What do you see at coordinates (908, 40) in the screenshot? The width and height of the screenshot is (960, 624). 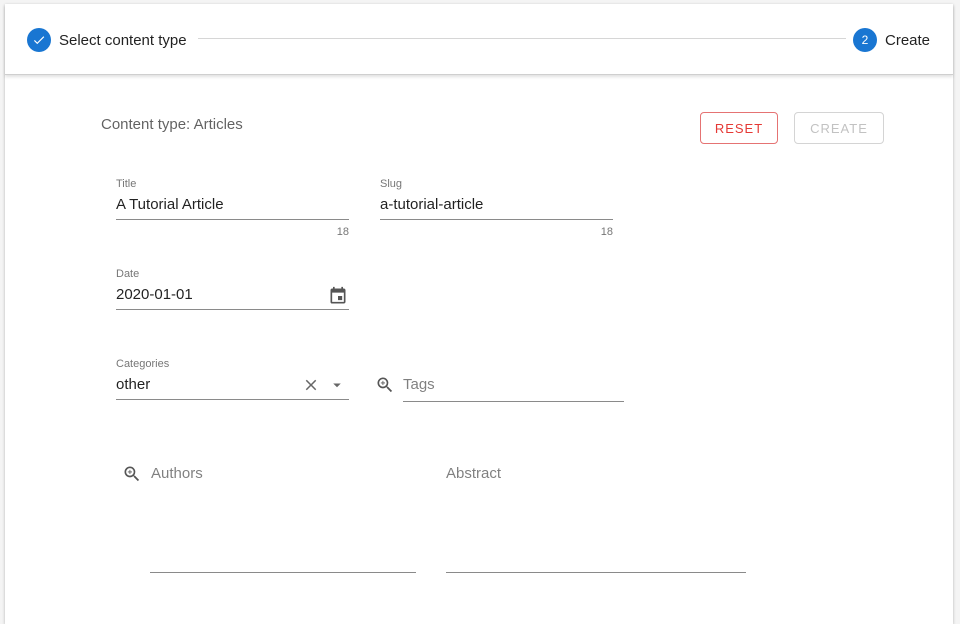 I see `step-label: Create` at bounding box center [908, 40].